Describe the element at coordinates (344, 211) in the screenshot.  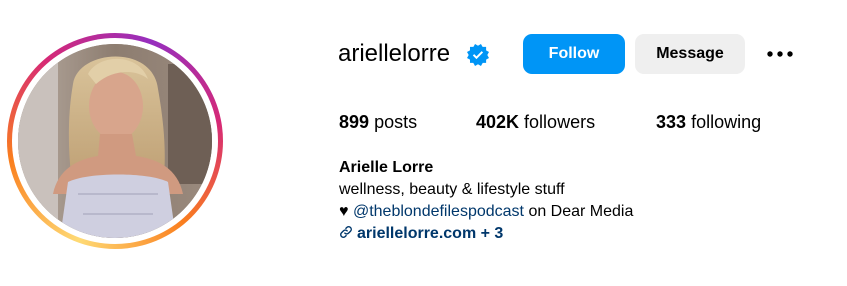
I see `heart-icon: ♥` at that location.